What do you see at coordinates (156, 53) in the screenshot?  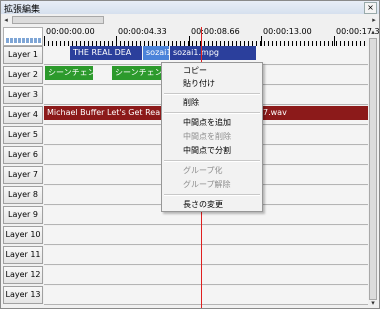 I see `media-object-selected: sozai1.mpg` at bounding box center [156, 53].